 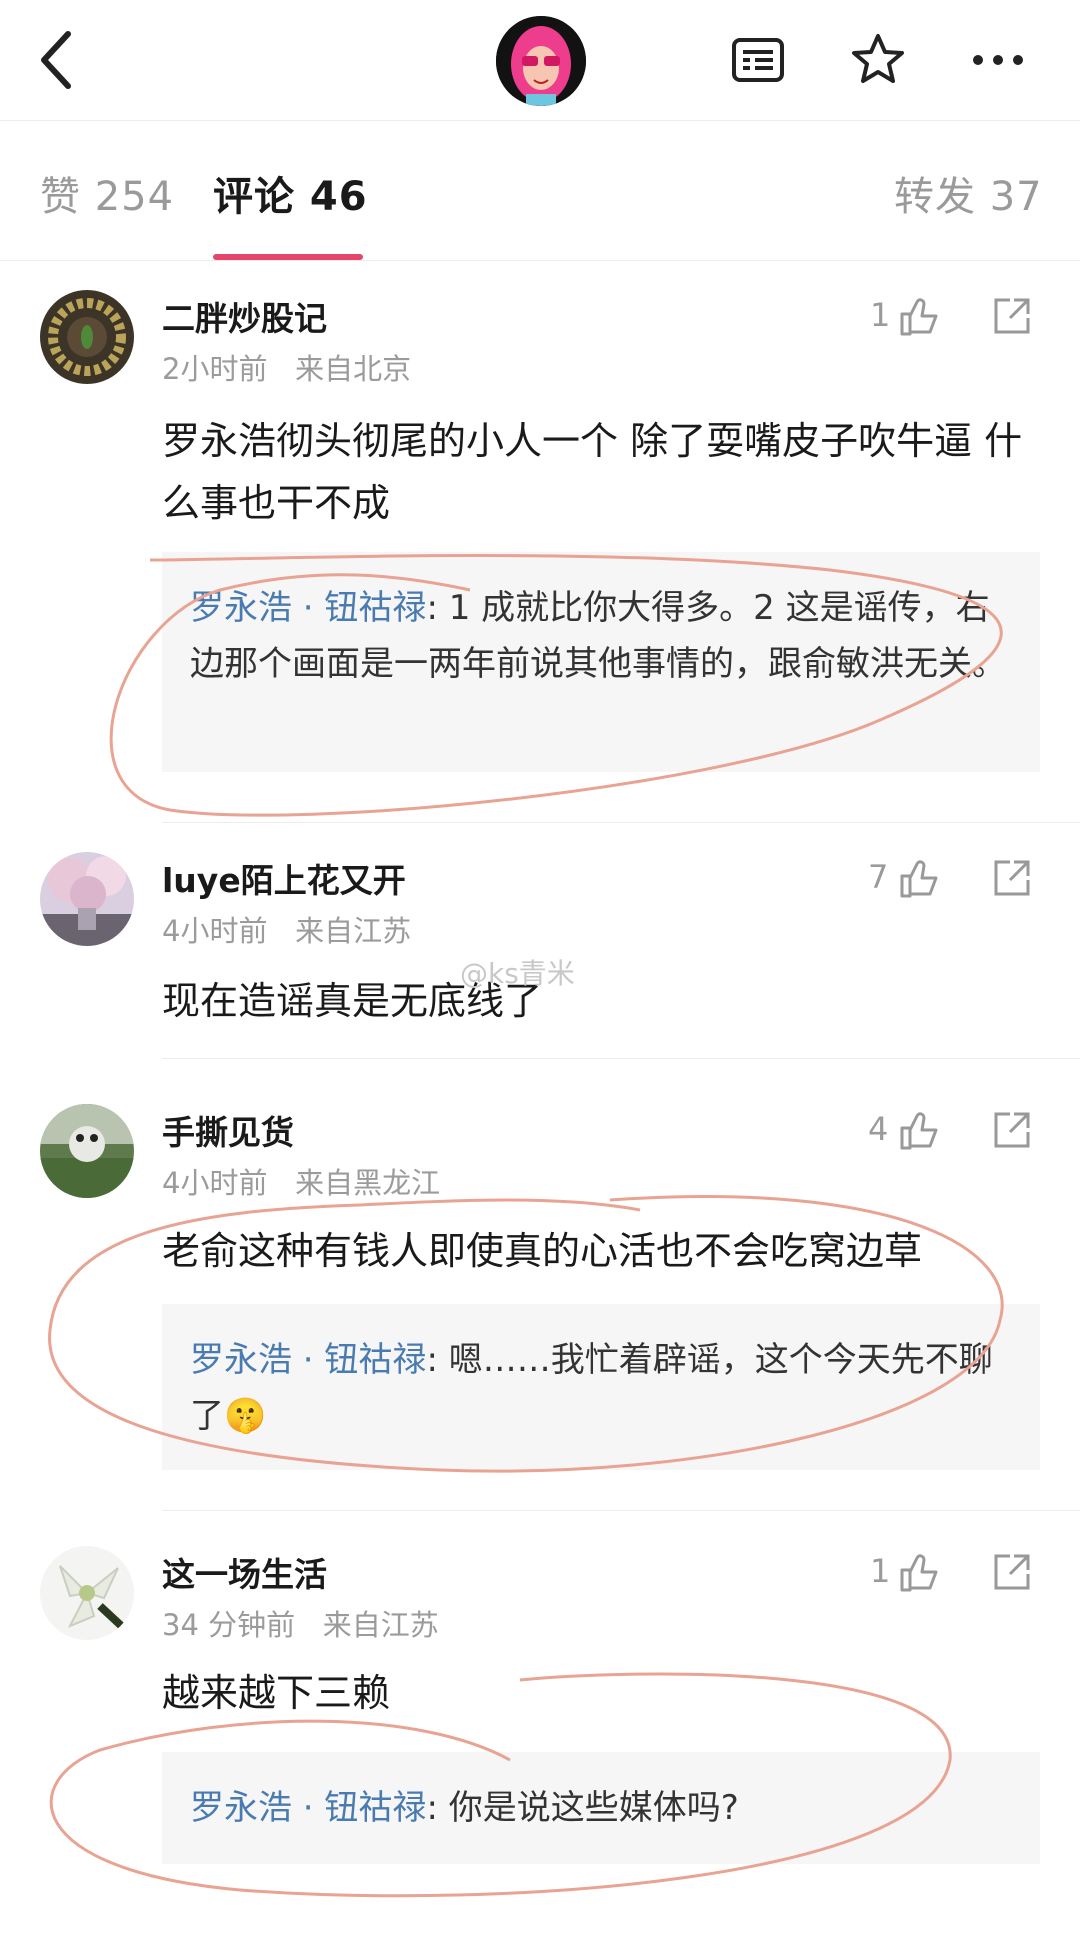 What do you see at coordinates (878, 60) in the screenshot?
I see `star-outline-icon` at bounding box center [878, 60].